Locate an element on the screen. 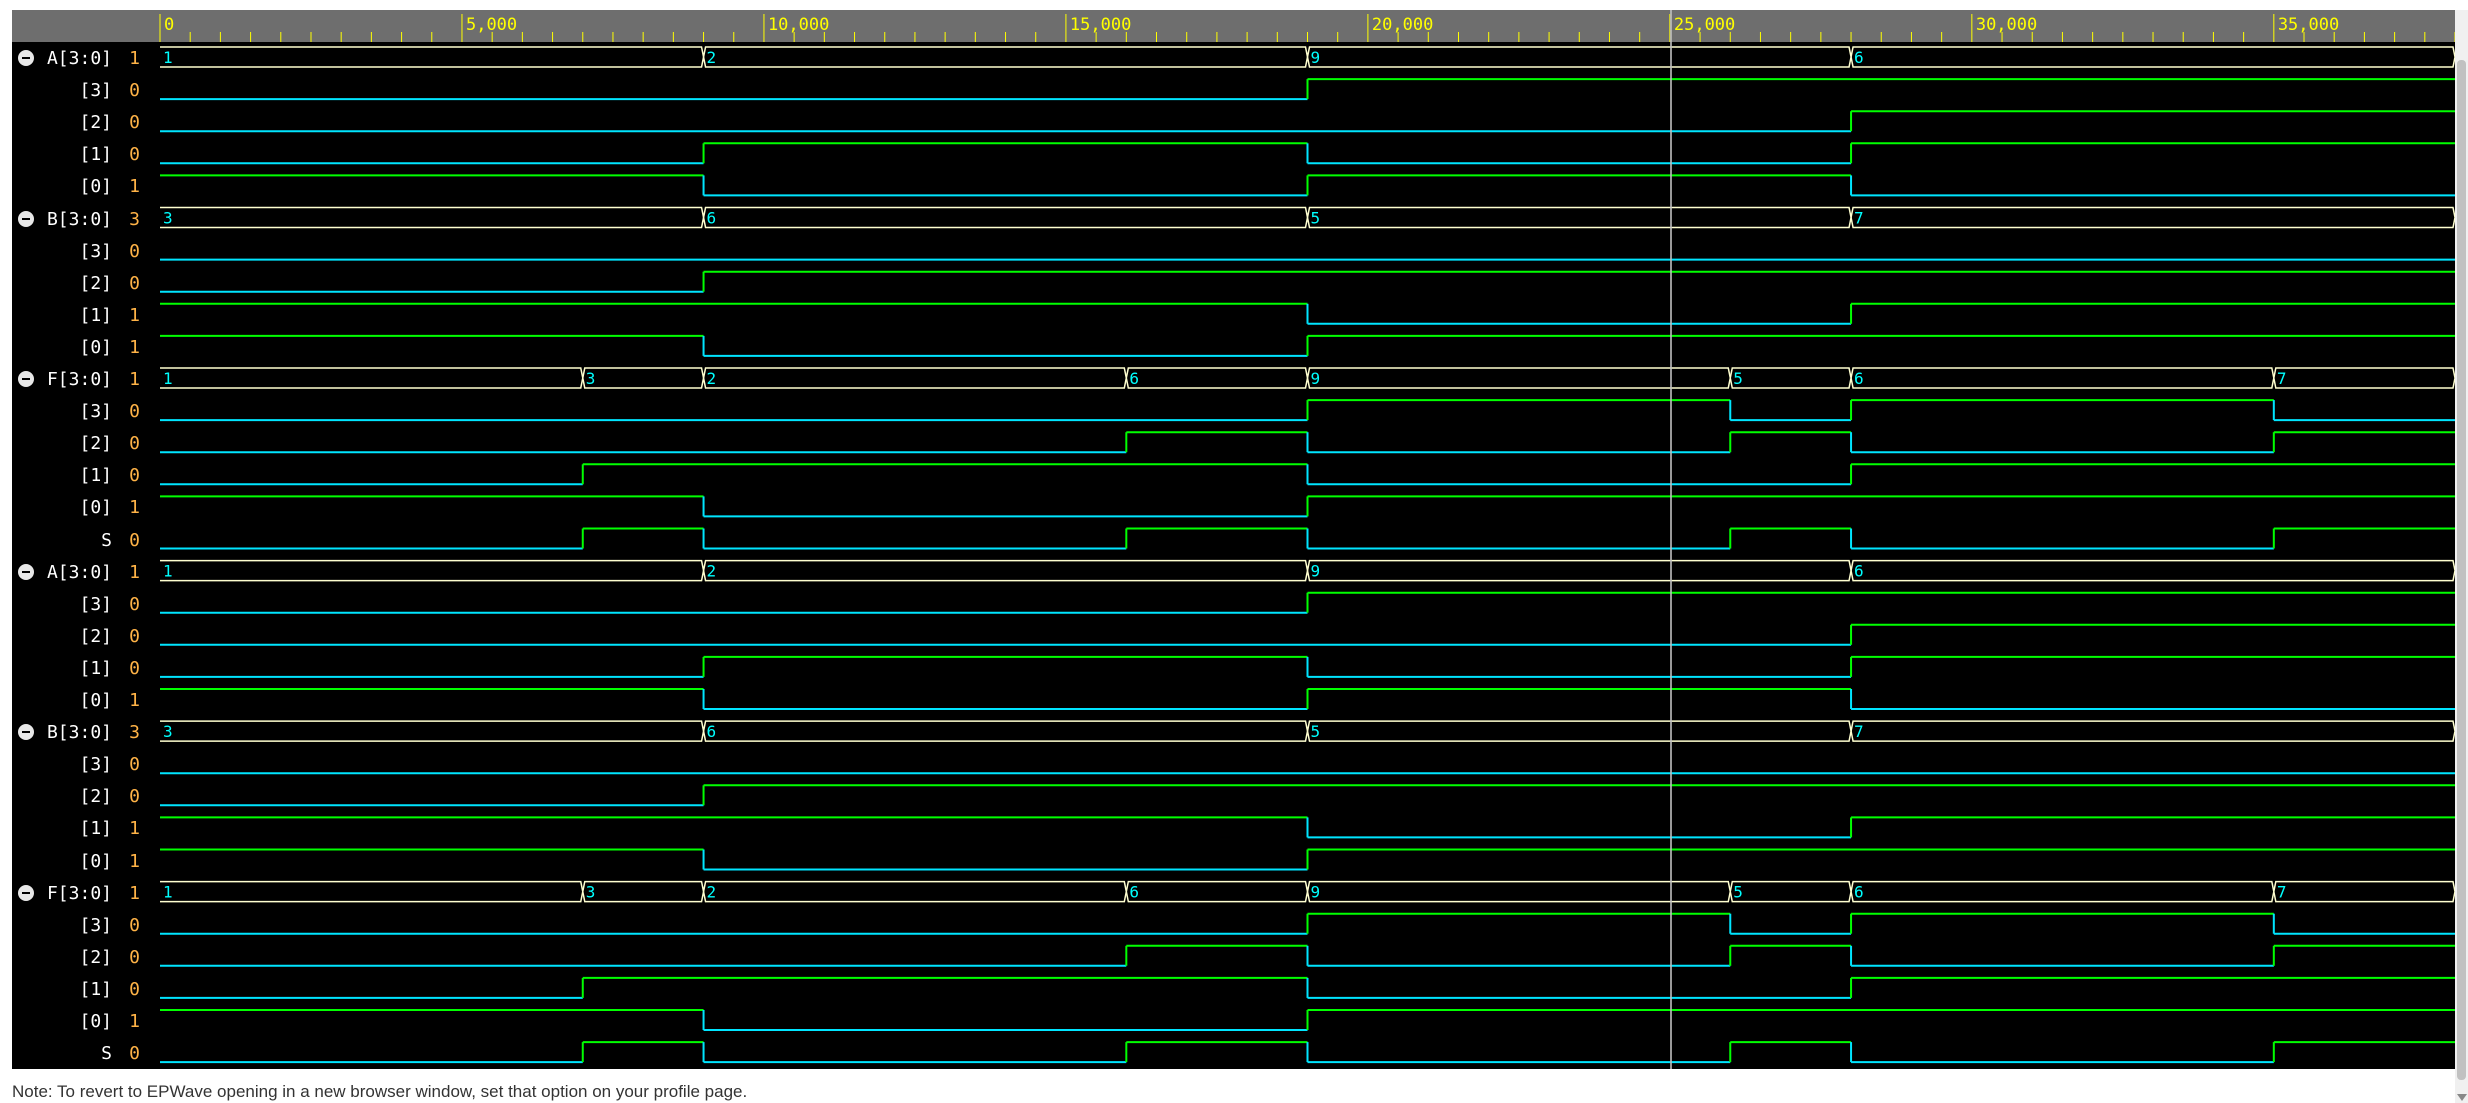 The image size is (2468, 1103). signal-name: A[3:0] is located at coordinates (79, 572).